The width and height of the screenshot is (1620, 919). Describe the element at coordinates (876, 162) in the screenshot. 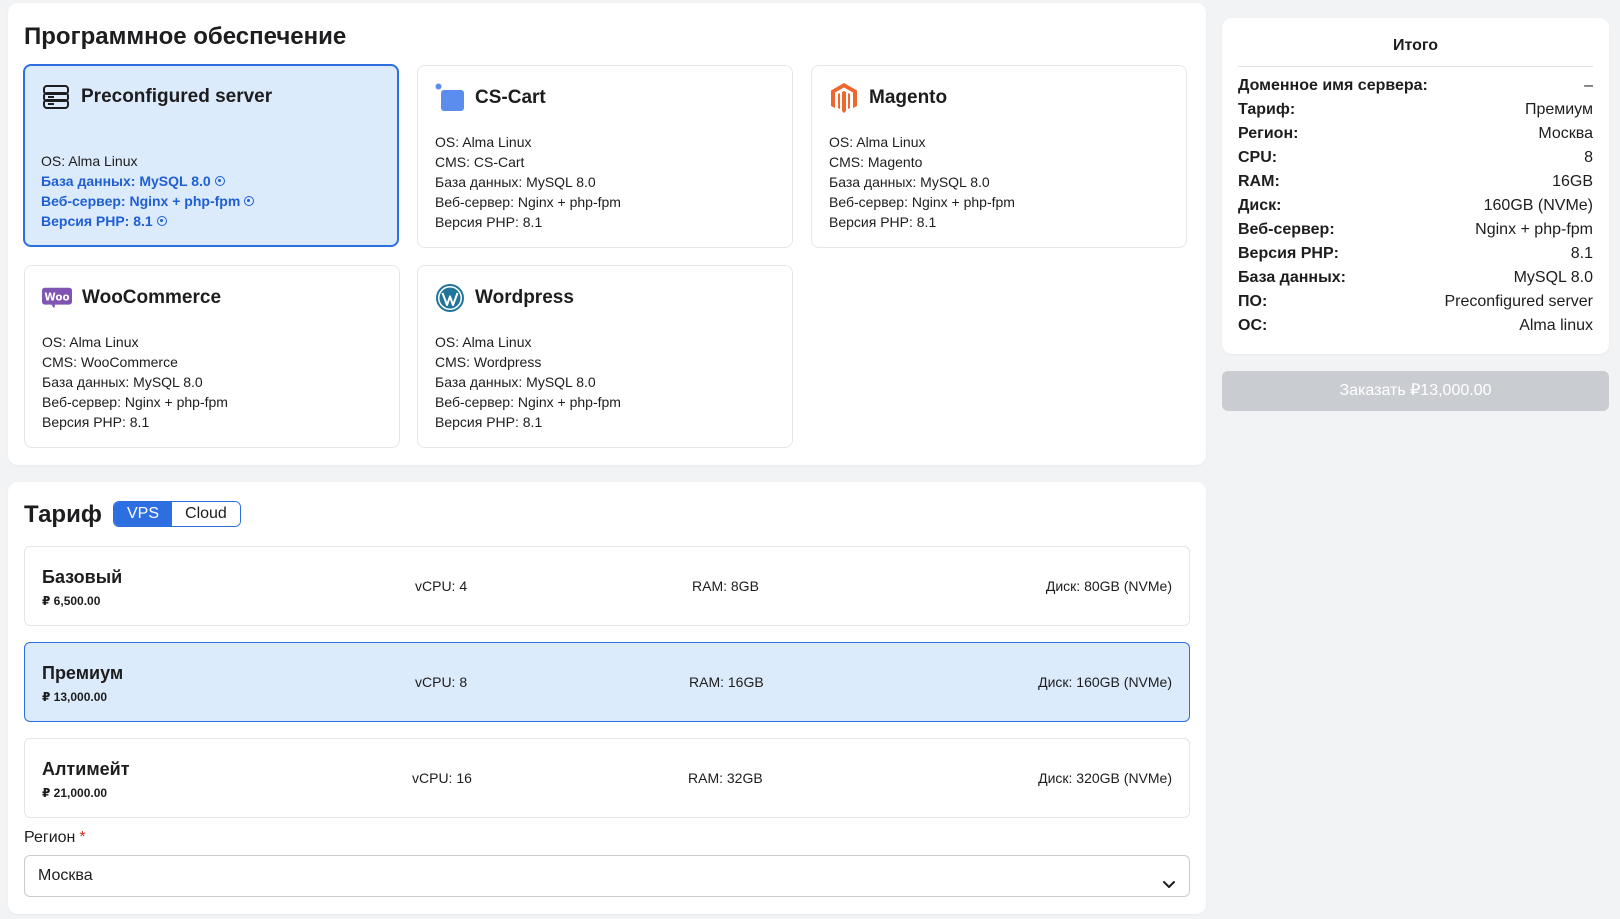

I see `spec-cms: CMS: Magento` at that location.